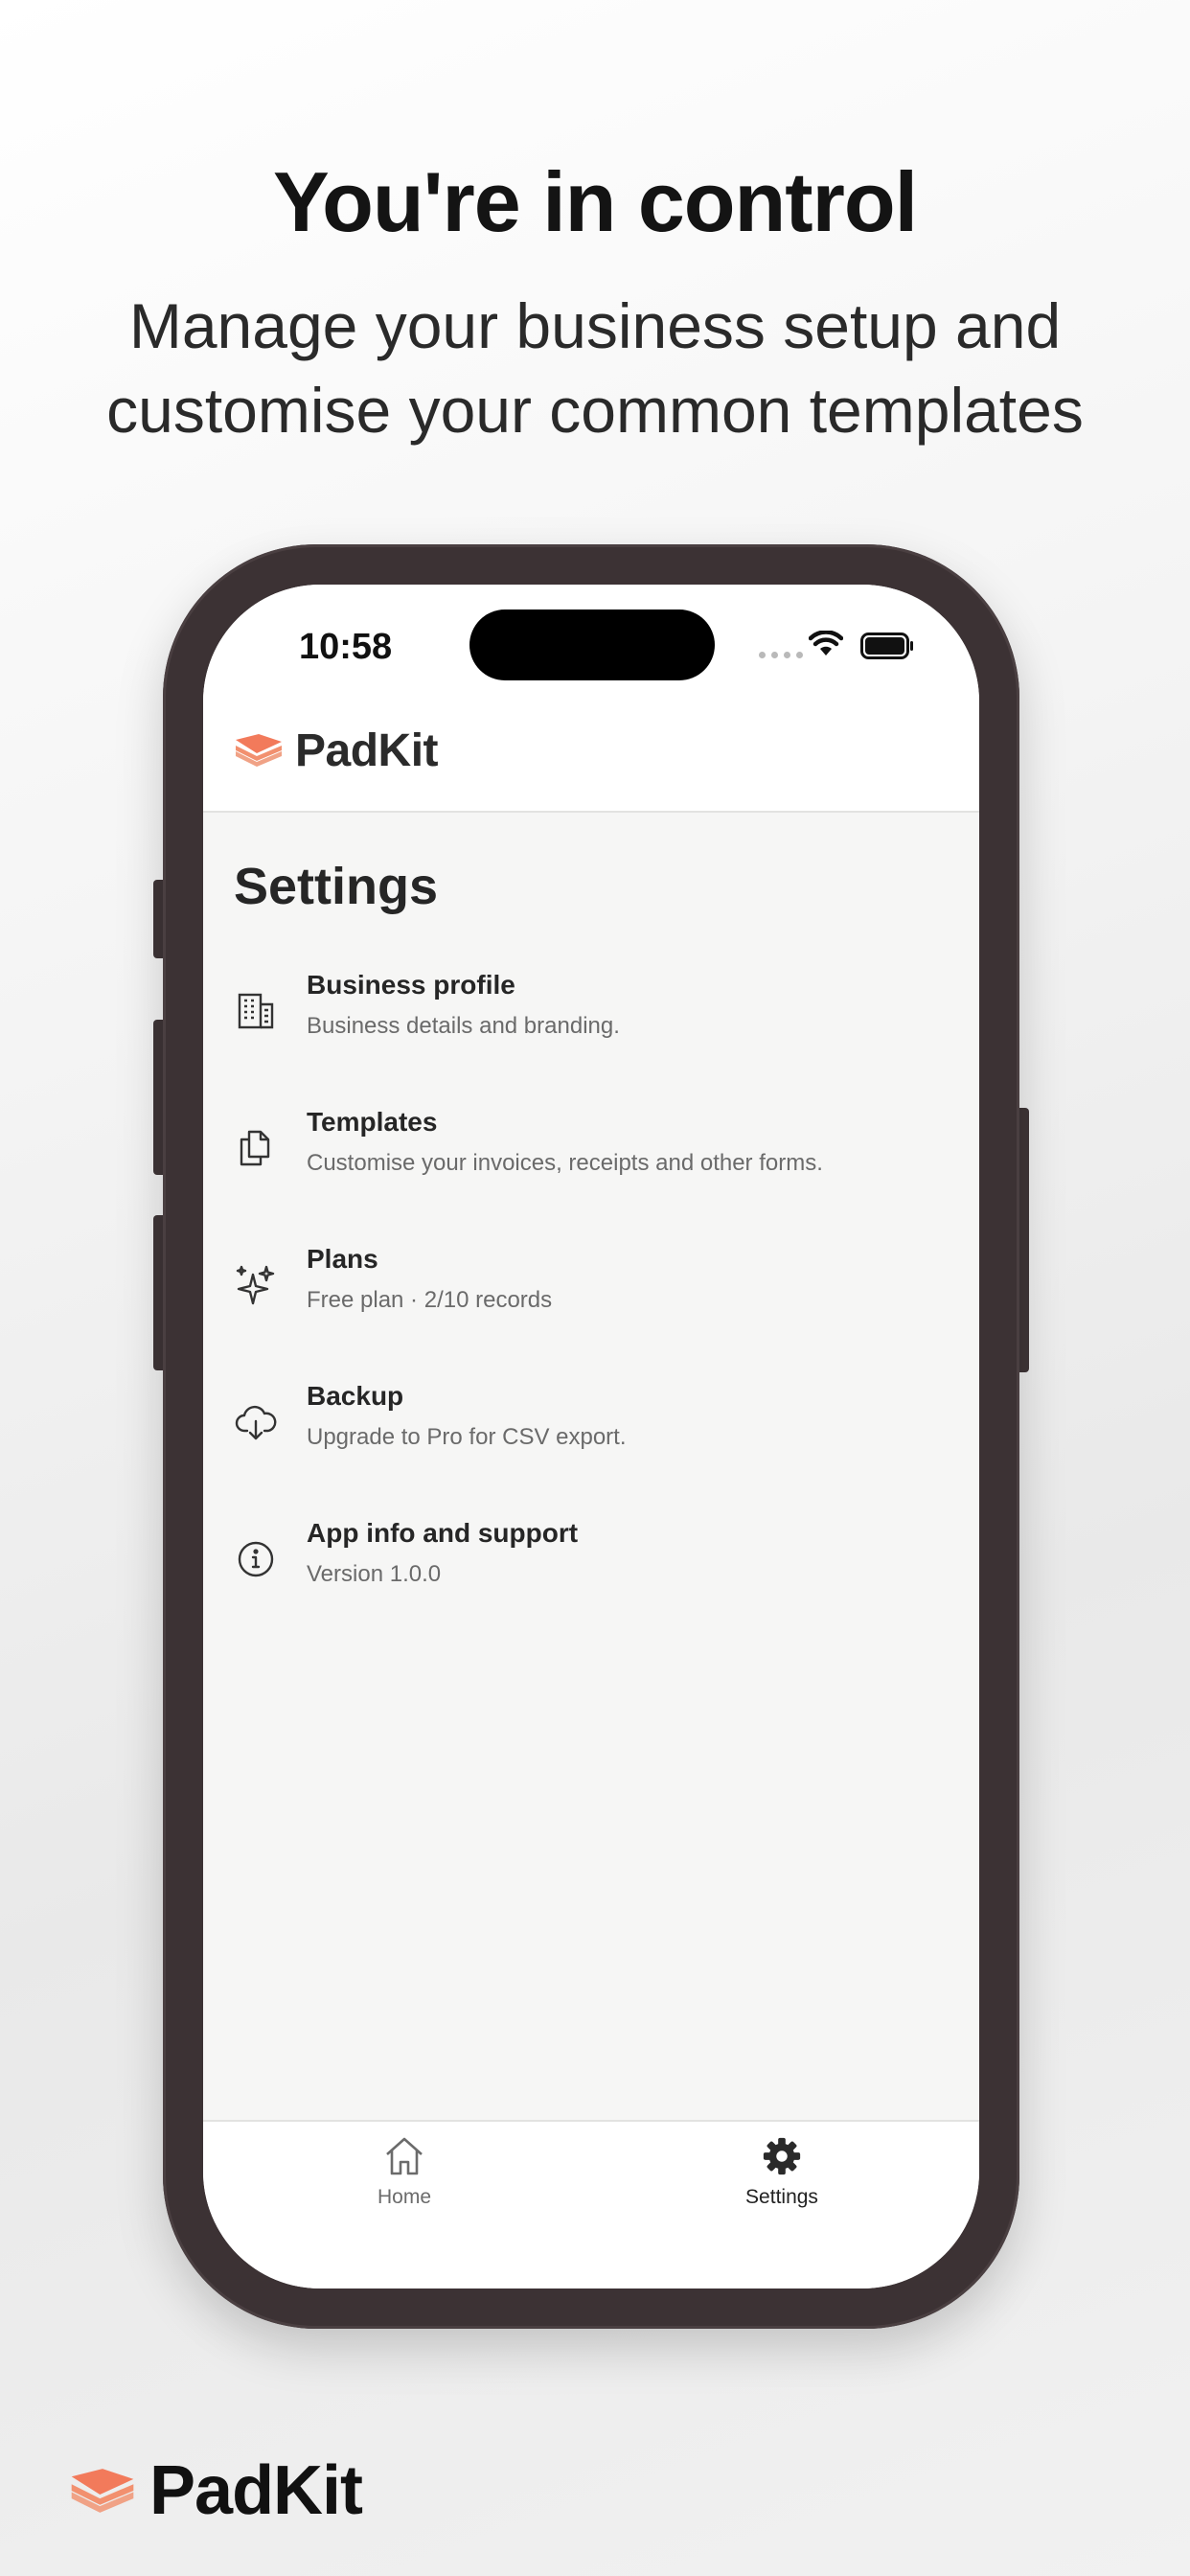 The image size is (1190, 2576). I want to click on tab-home: Home, so click(405, 2172).